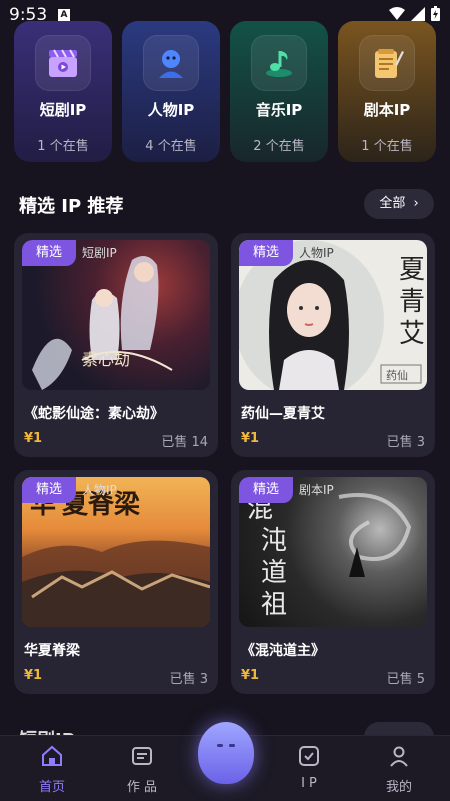  I want to click on nav-ip-label: I P, so click(309, 783).